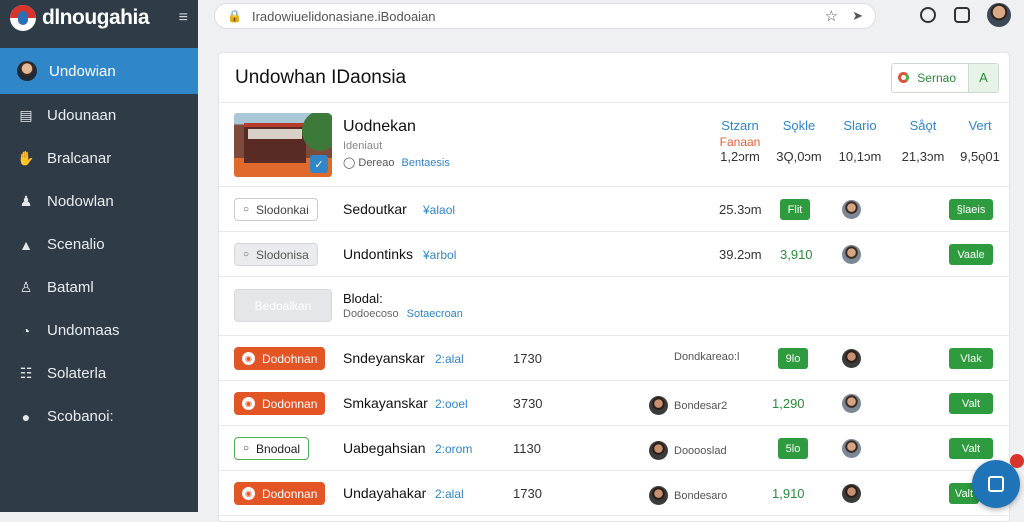 The height and width of the screenshot is (522, 1024). Describe the element at coordinates (99, 201) in the screenshot. I see `sidebar-item-nodowlan: ♟ Nodowlan` at that location.